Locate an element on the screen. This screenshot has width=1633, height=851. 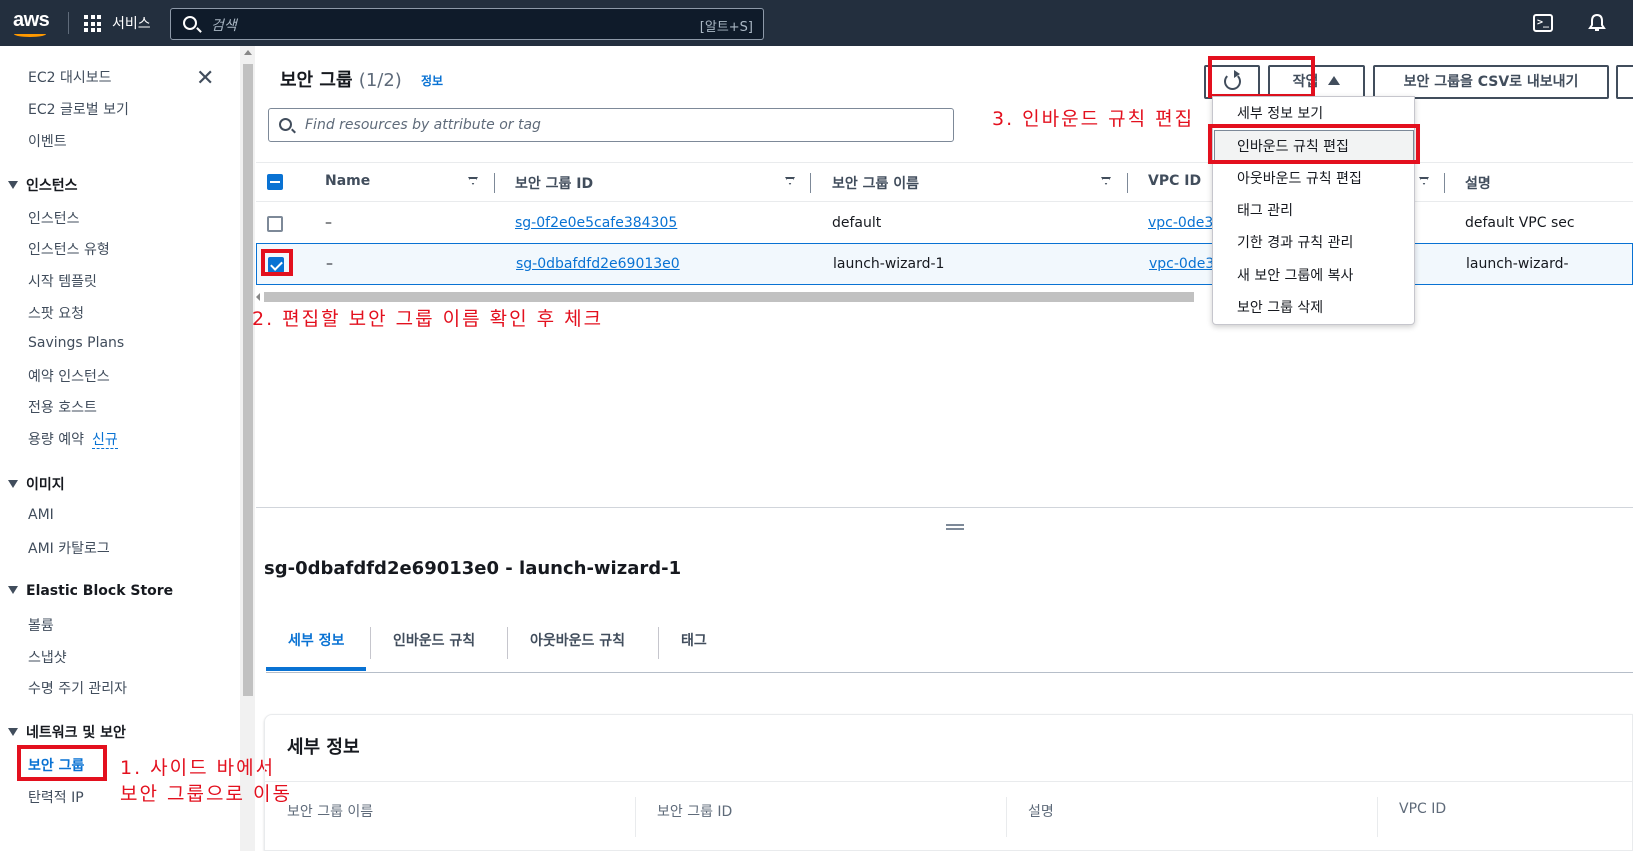
cell-sg-name: launch-wizard-1 is located at coordinates (889, 264).